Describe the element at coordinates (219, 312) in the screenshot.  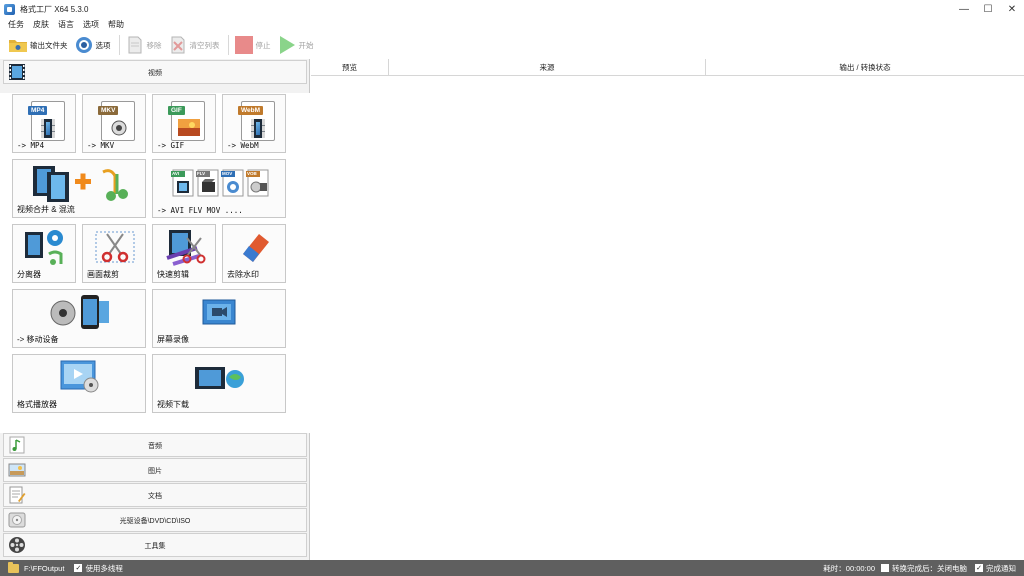
I see `screen-record-icon` at that location.